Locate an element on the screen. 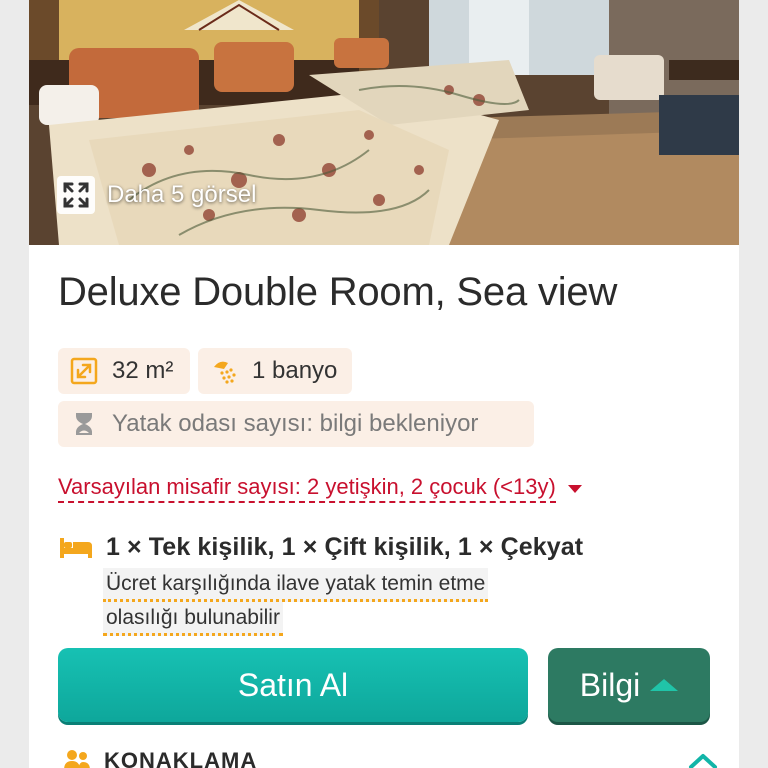  bedrooms-label: Yatak odası sayısı: bilgi bekleniyor is located at coordinates (295, 423).